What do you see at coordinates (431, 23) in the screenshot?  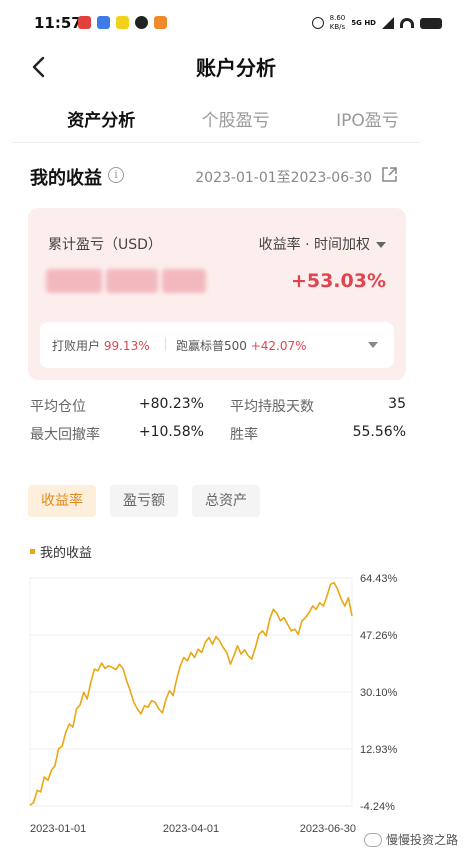 I see `battery-icon` at bounding box center [431, 23].